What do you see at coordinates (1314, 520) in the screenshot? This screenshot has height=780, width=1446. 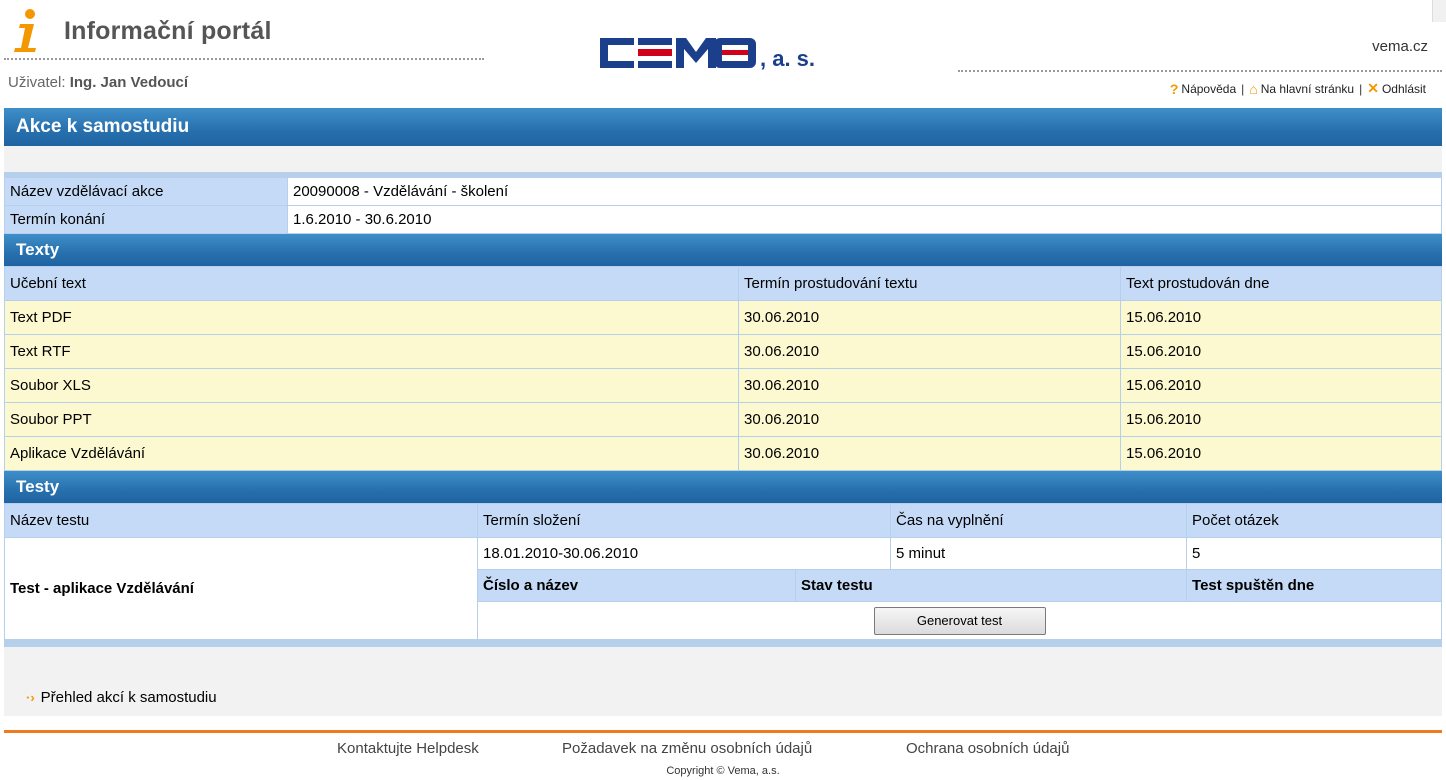 I see `column-header: Počet otázek` at bounding box center [1314, 520].